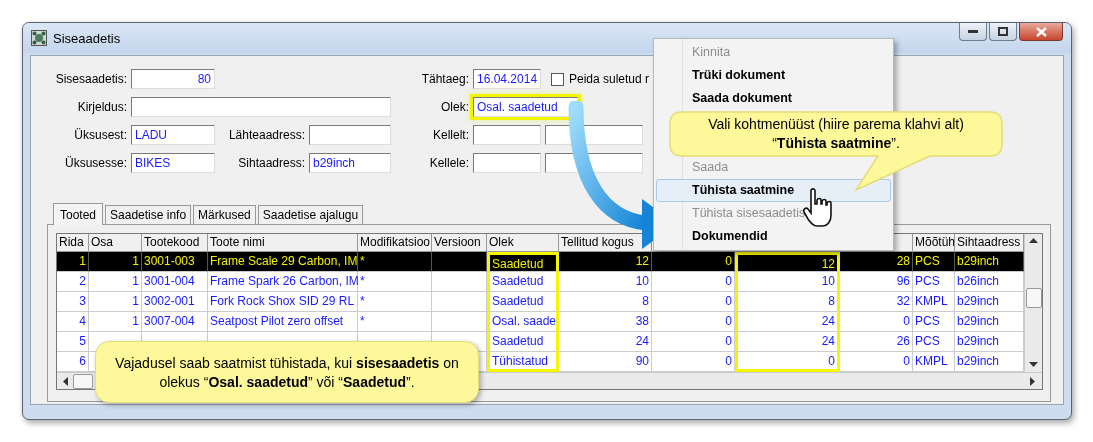 This screenshot has height=442, width=1093. Describe the element at coordinates (450, 135) in the screenshot. I see `field-label: Kellelt:` at that location.